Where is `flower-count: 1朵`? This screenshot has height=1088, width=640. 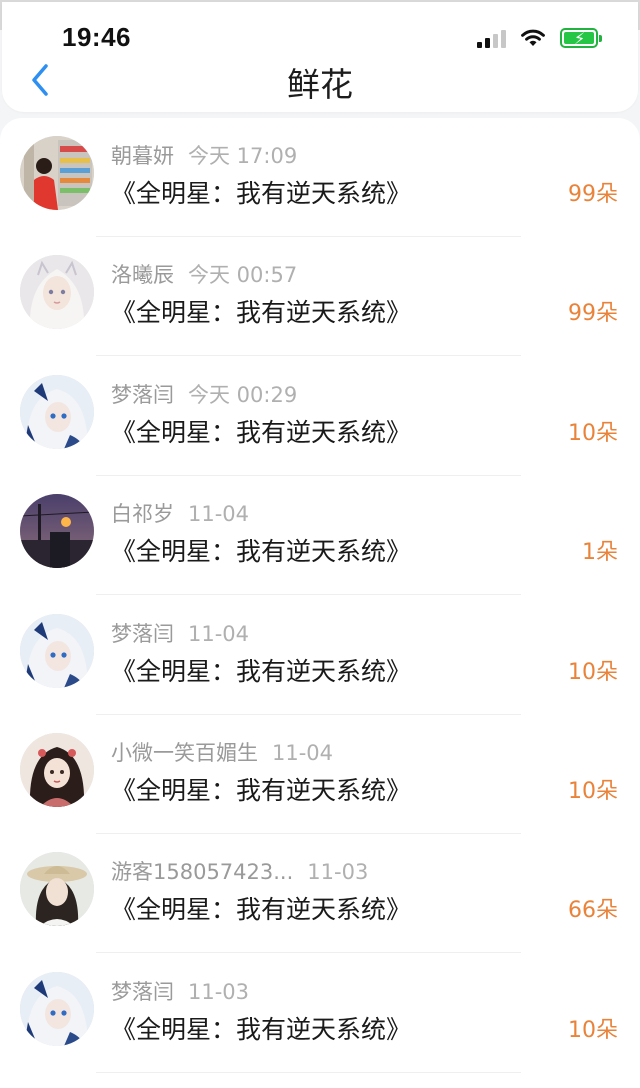 flower-count: 1朵 is located at coordinates (600, 553).